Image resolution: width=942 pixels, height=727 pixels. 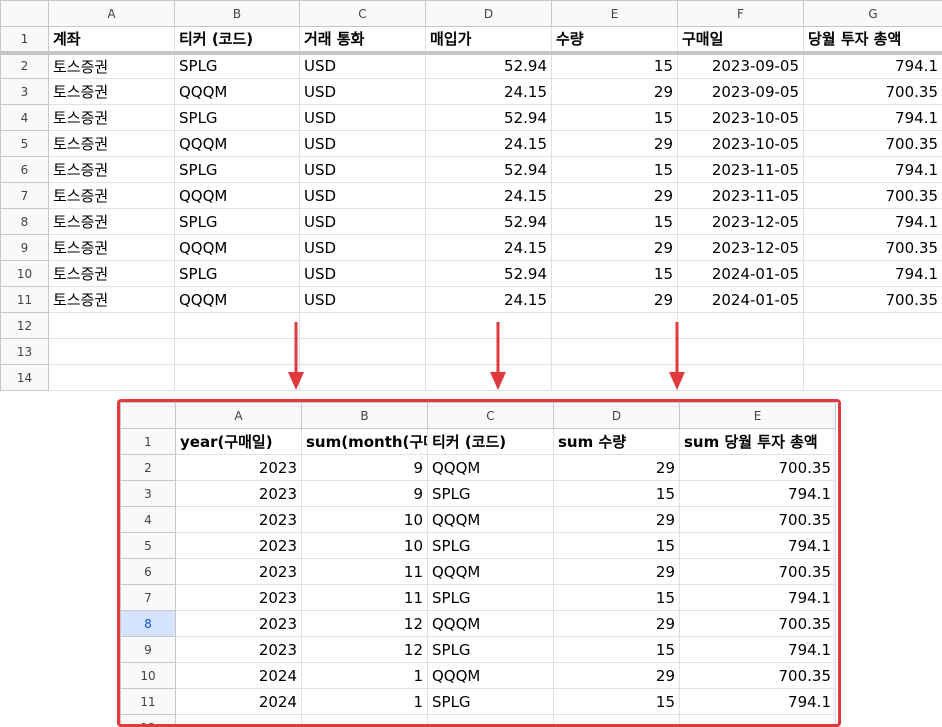 I want to click on data-cell: 2024, so click(x=238, y=701).